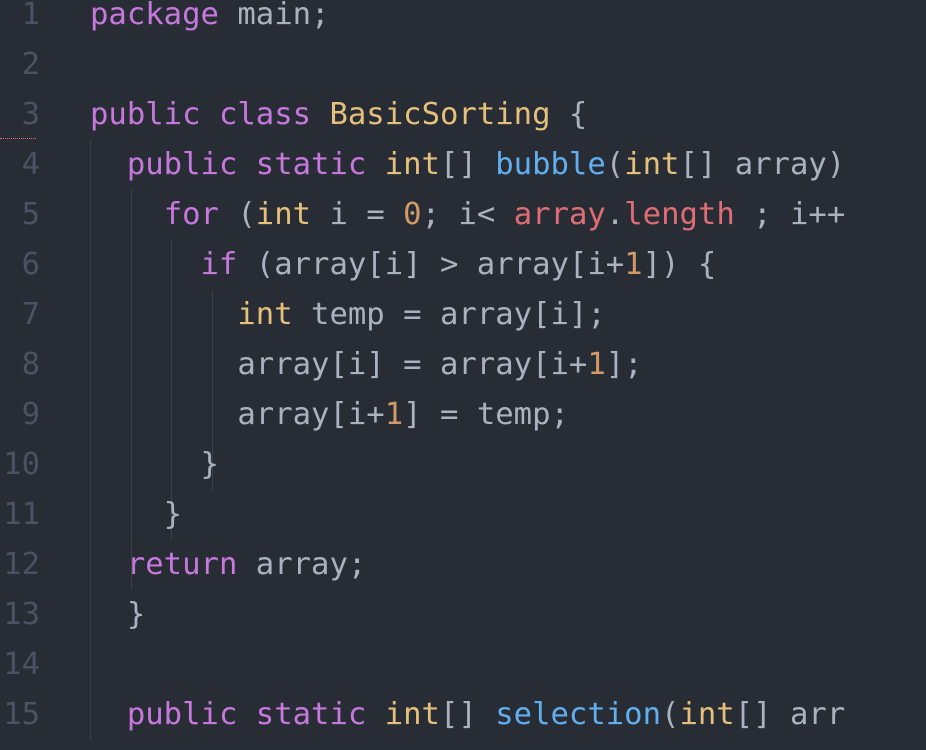 The image size is (926, 750). Describe the element at coordinates (21, 564) in the screenshot. I see `line-number: 12` at that location.